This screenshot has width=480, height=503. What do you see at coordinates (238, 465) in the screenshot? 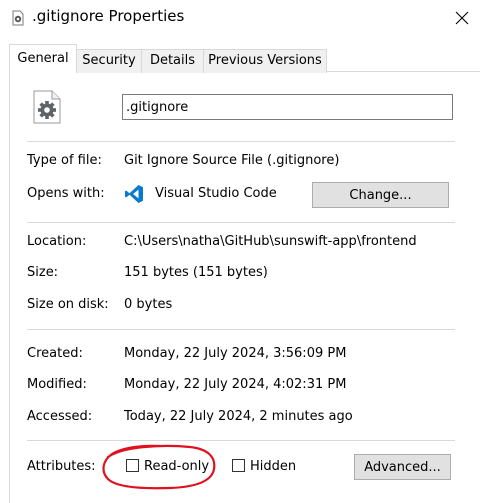
I see `hidden-checkbox` at bounding box center [238, 465].